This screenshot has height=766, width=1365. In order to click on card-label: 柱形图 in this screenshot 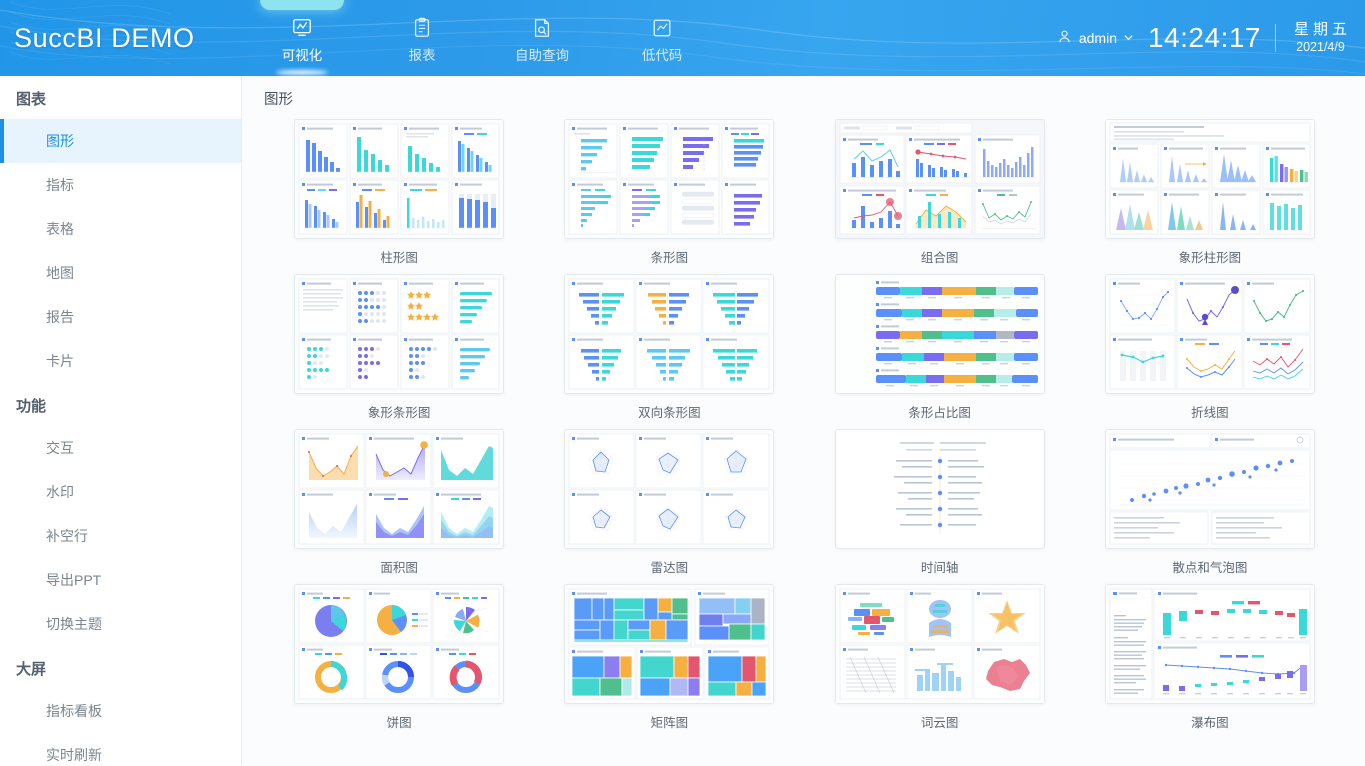, I will do `click(399, 258)`.